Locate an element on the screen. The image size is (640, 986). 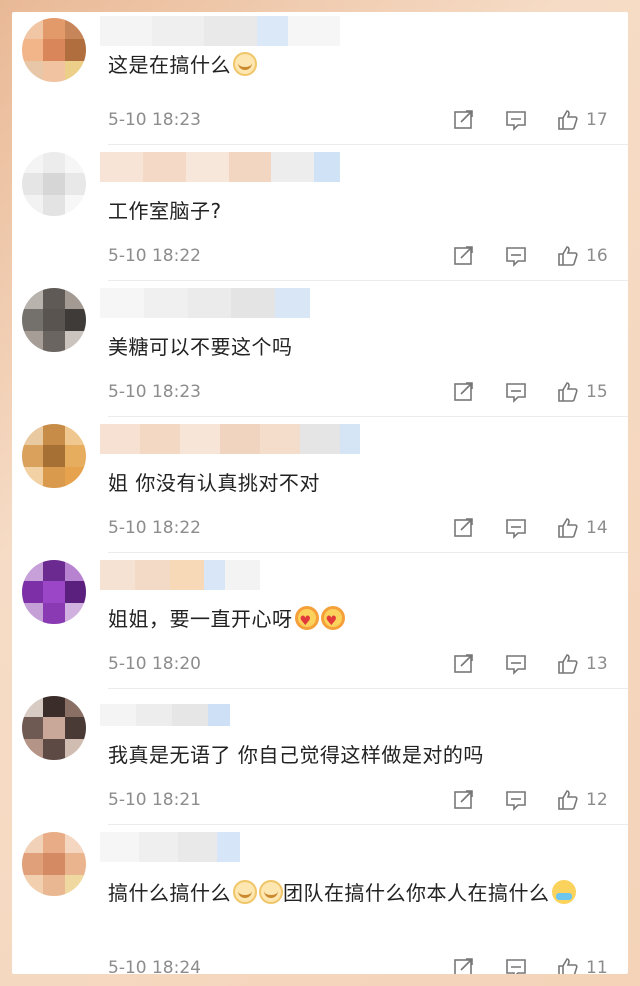
comment-meta: 5-10 18:22 16 is located at coordinates (358, 256).